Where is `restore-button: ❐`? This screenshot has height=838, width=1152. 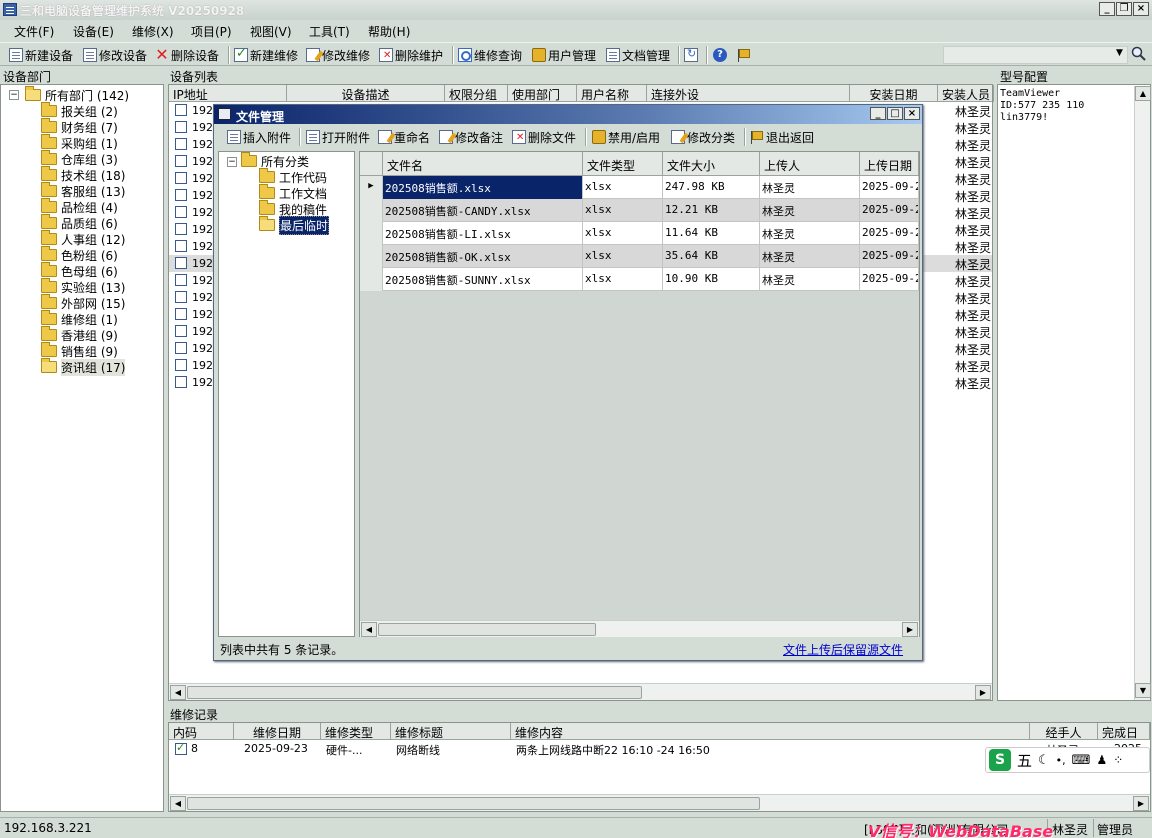
restore-button: ❐ is located at coordinates (1124, 9).